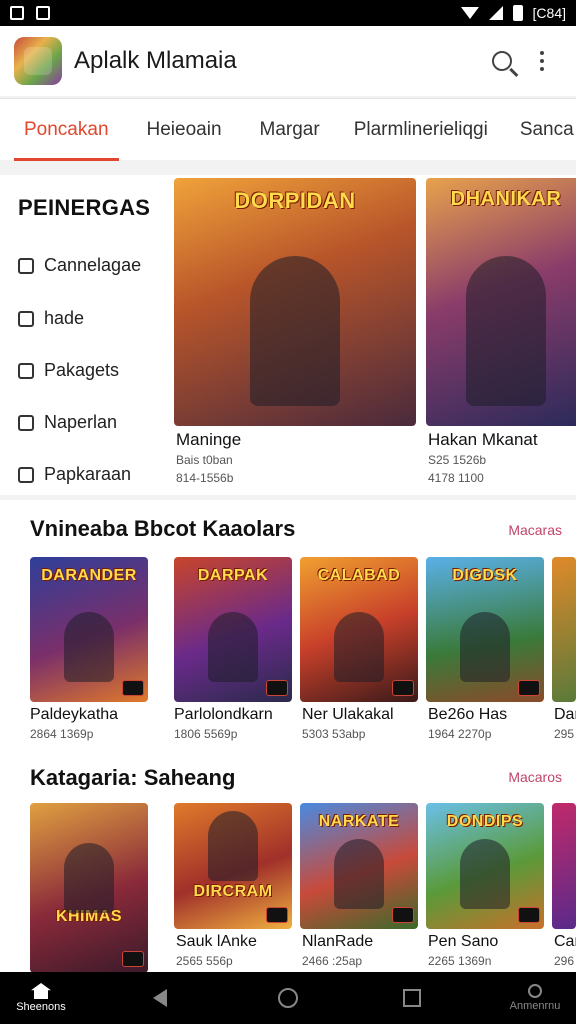  I want to click on card-art-title: CALABAD, so click(359, 575).